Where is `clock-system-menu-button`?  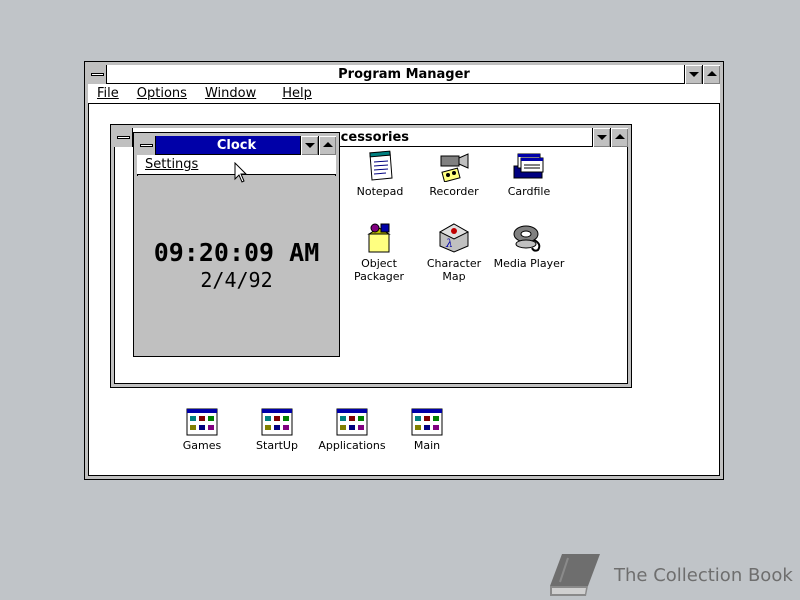
clock-system-menu-button is located at coordinates (146, 145).